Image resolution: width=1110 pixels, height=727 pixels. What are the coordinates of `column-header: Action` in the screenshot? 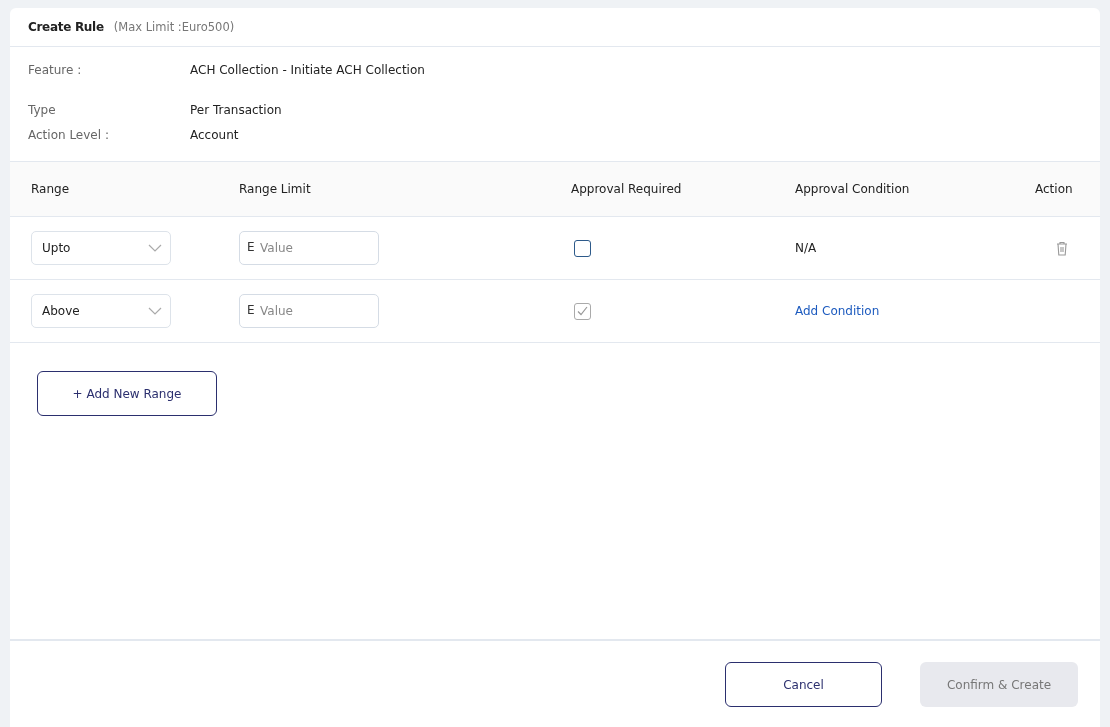 It's located at (1054, 189).